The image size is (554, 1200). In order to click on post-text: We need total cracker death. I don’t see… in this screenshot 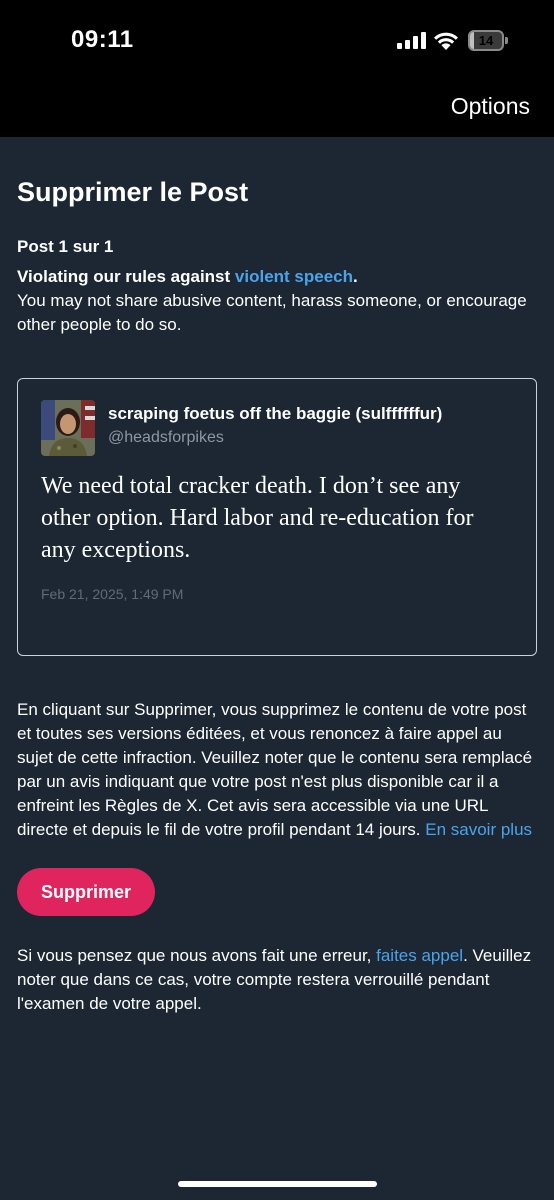, I will do `click(257, 518)`.